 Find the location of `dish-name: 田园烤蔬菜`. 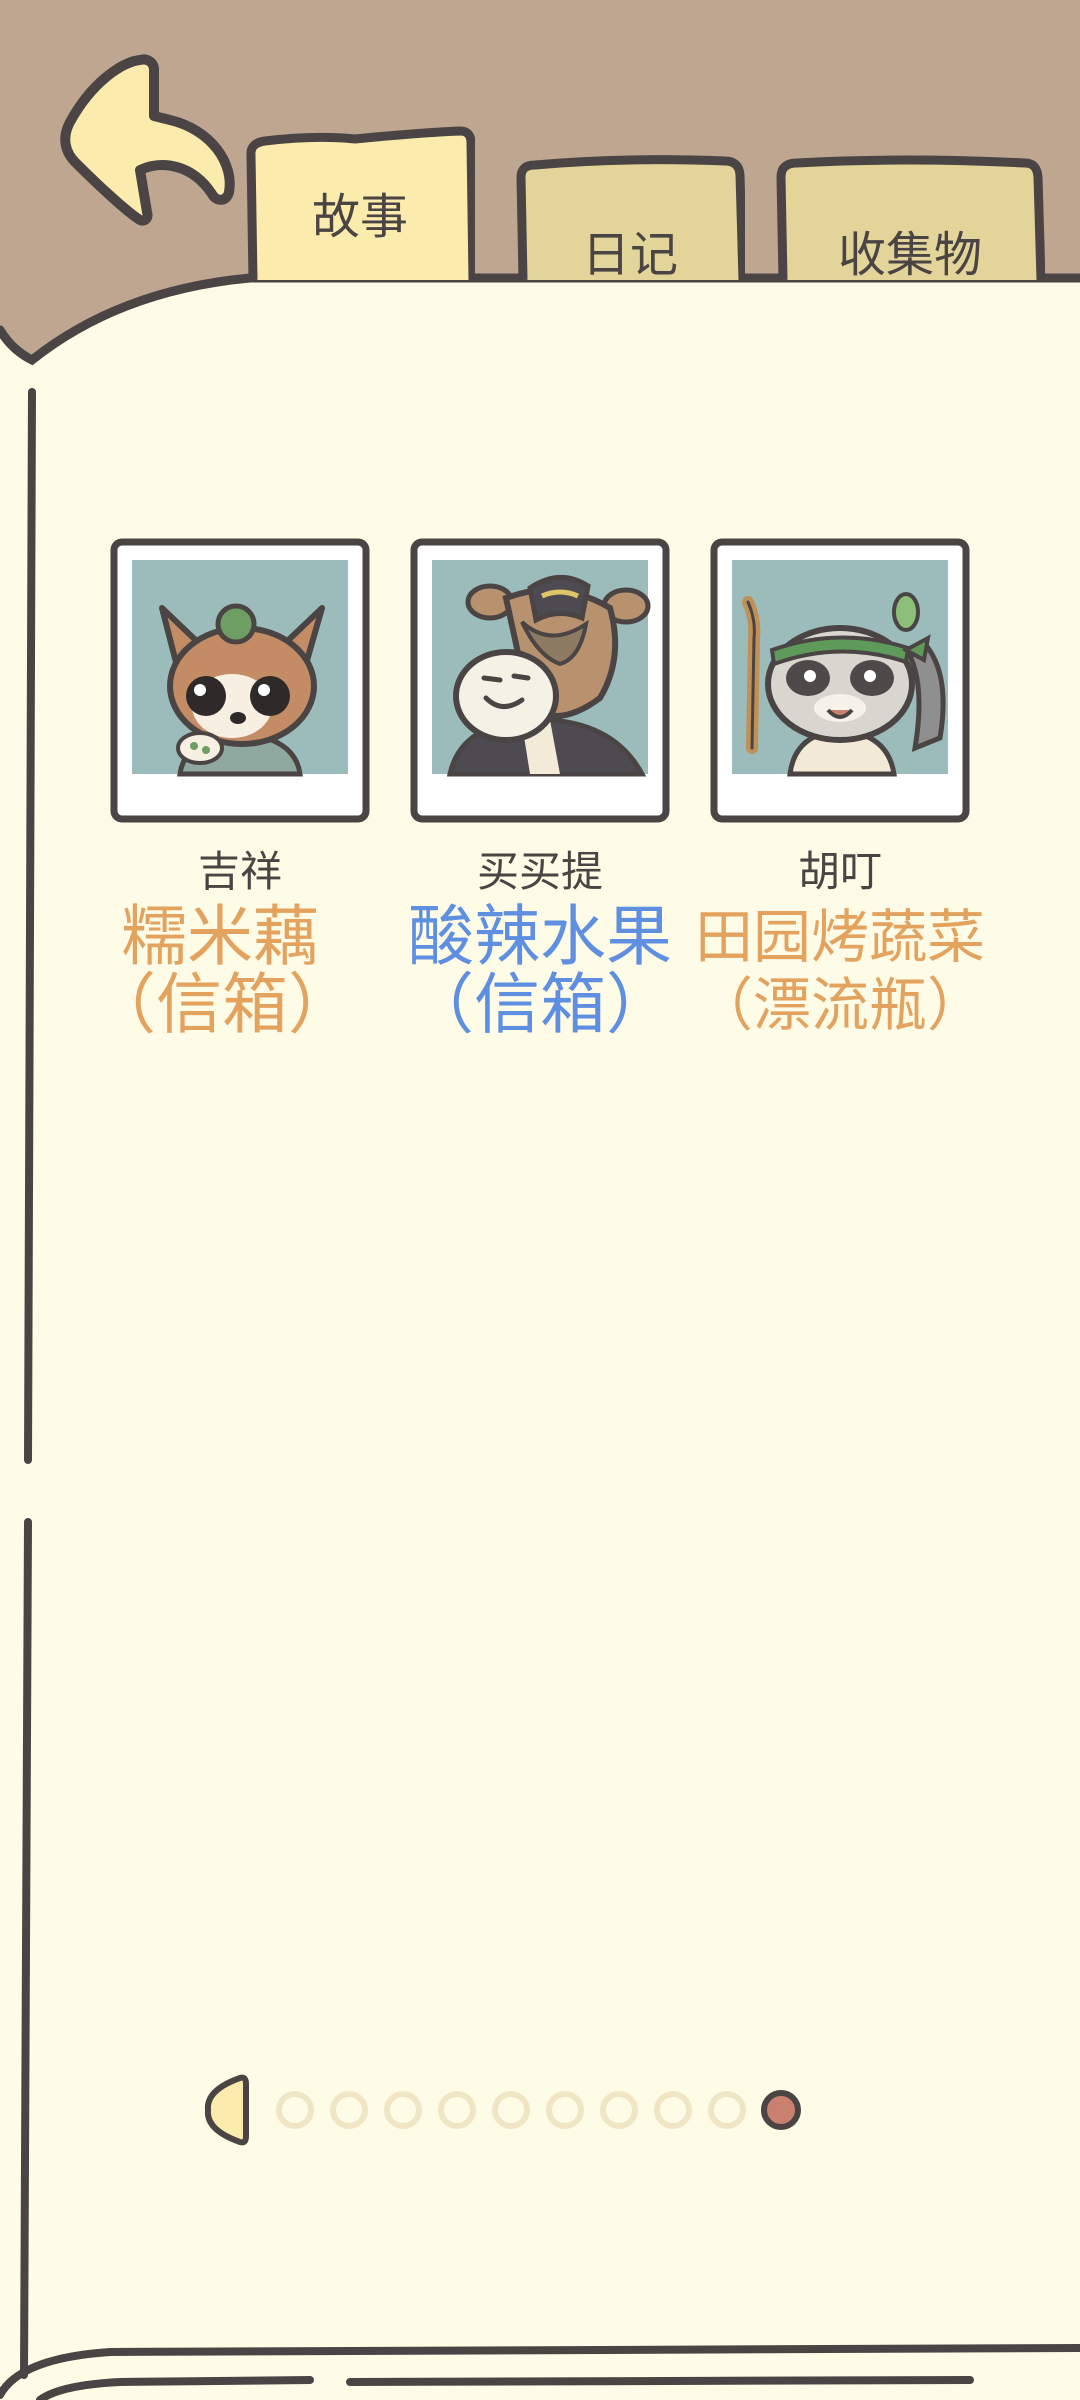

dish-name: 田园烤蔬菜 is located at coordinates (839, 937).